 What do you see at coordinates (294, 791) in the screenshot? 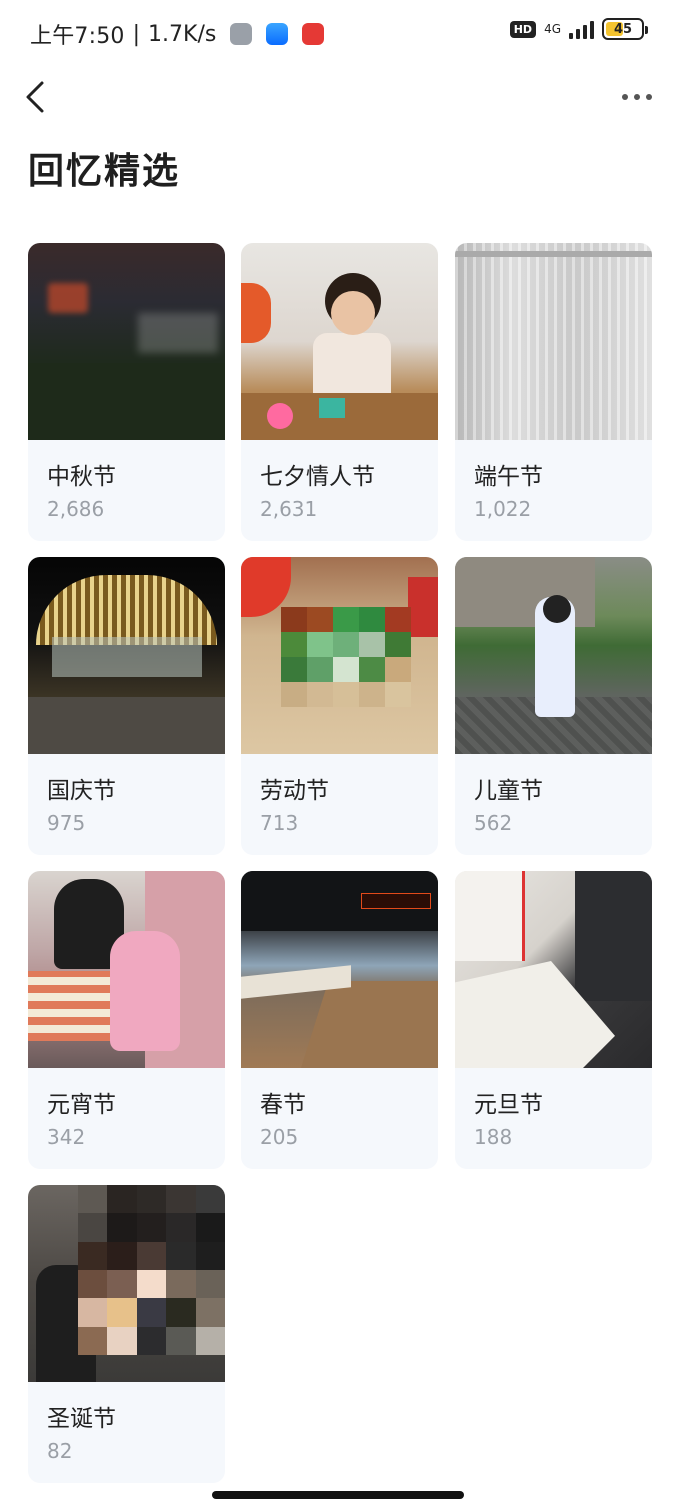
I see `album-label: 劳动节` at bounding box center [294, 791].